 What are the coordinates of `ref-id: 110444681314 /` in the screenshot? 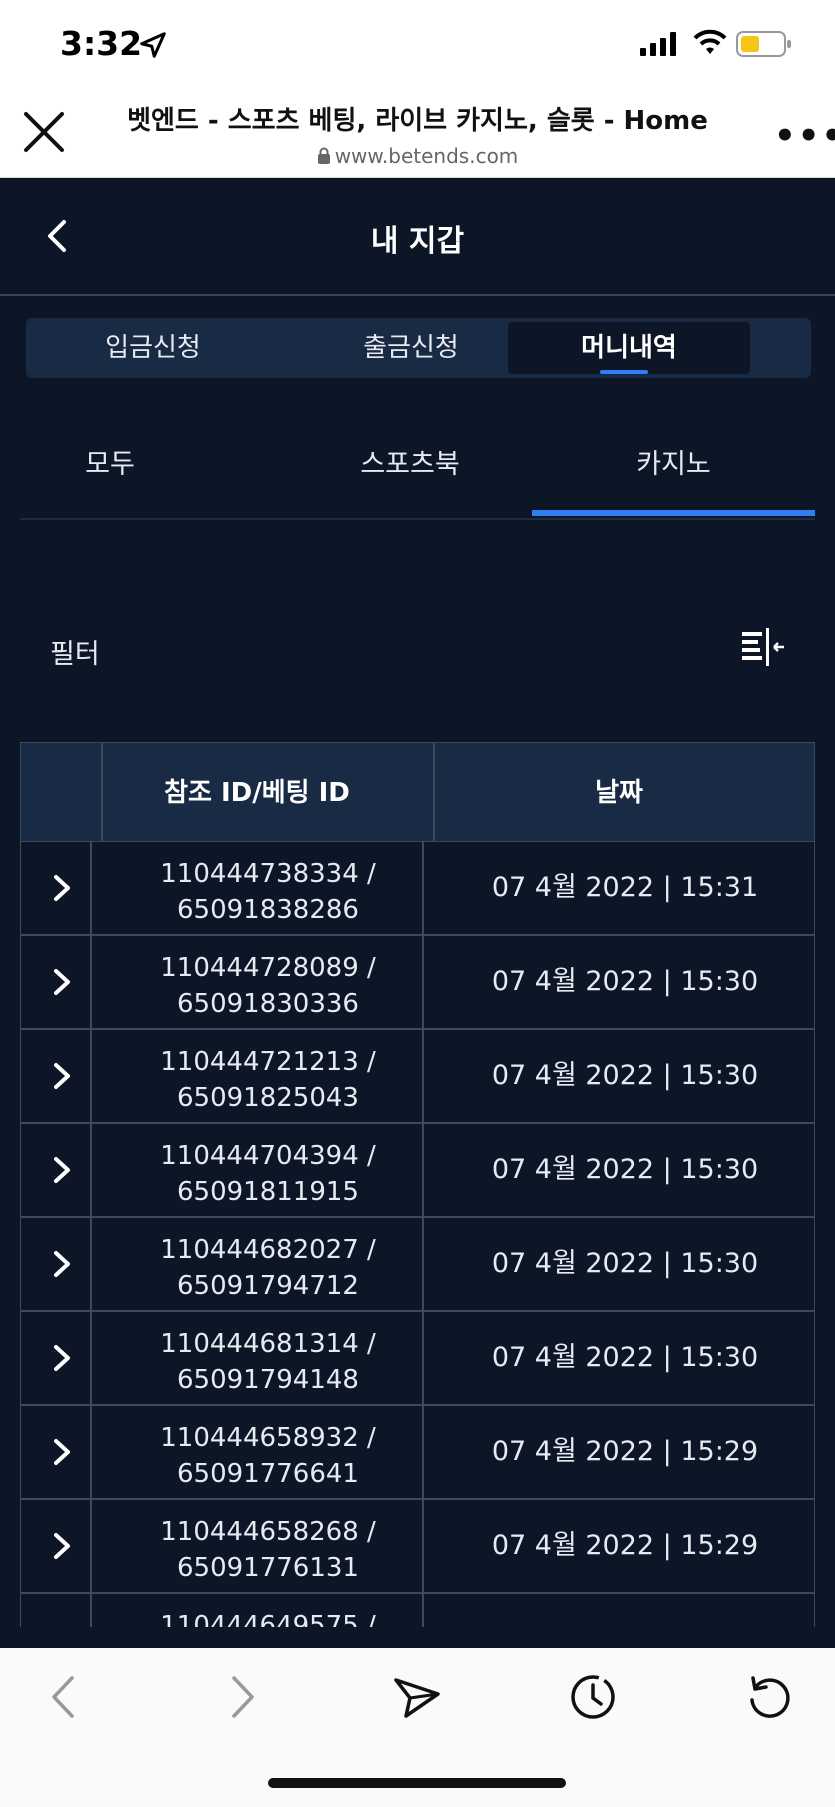 It's located at (268, 1344).